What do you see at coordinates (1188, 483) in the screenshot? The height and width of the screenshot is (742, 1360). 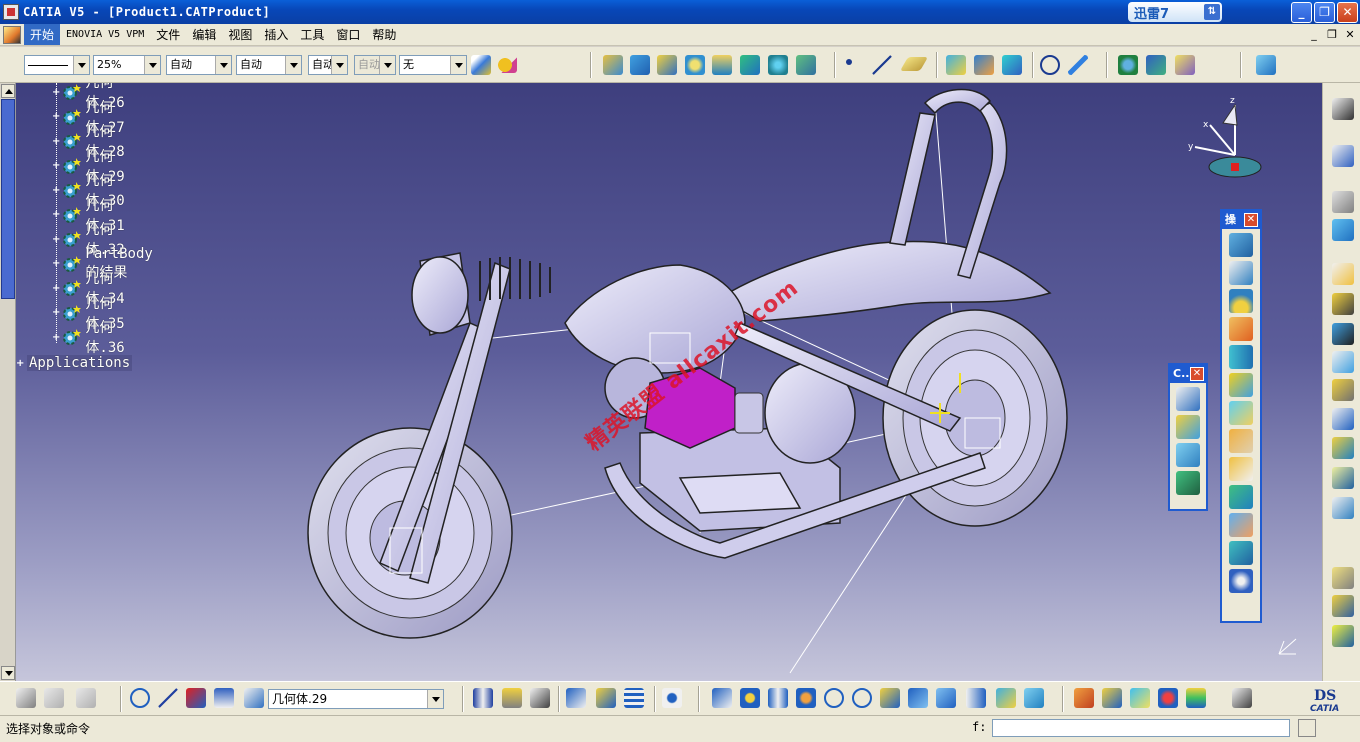 I see `untrim-tool-icon` at bounding box center [1188, 483].